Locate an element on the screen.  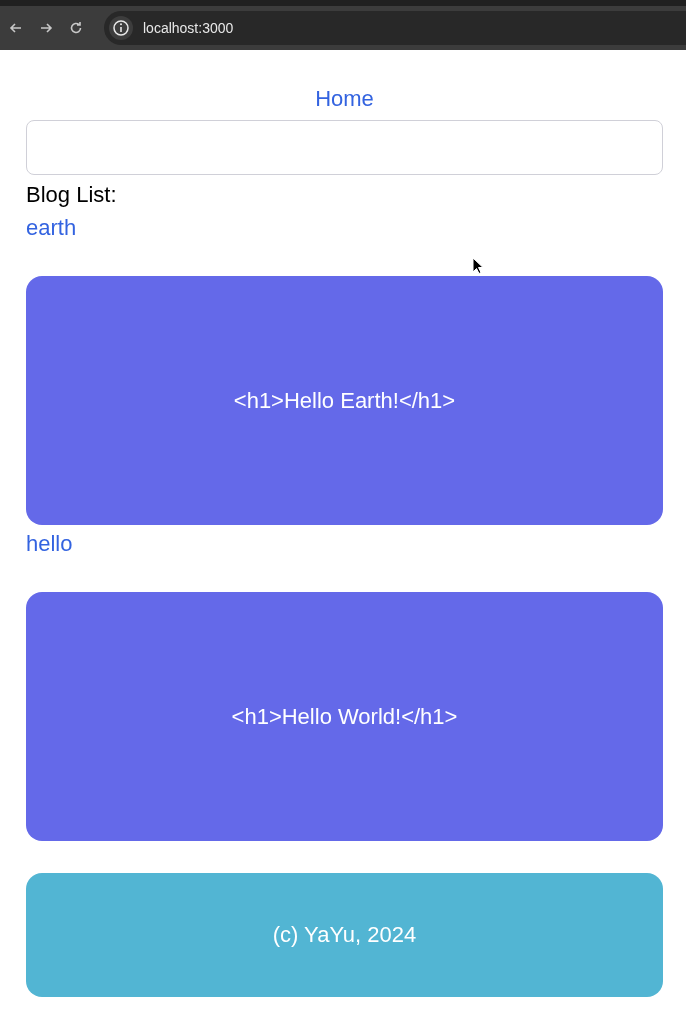
footer-text: (c) YaYu, 2024 is located at coordinates (344, 935).